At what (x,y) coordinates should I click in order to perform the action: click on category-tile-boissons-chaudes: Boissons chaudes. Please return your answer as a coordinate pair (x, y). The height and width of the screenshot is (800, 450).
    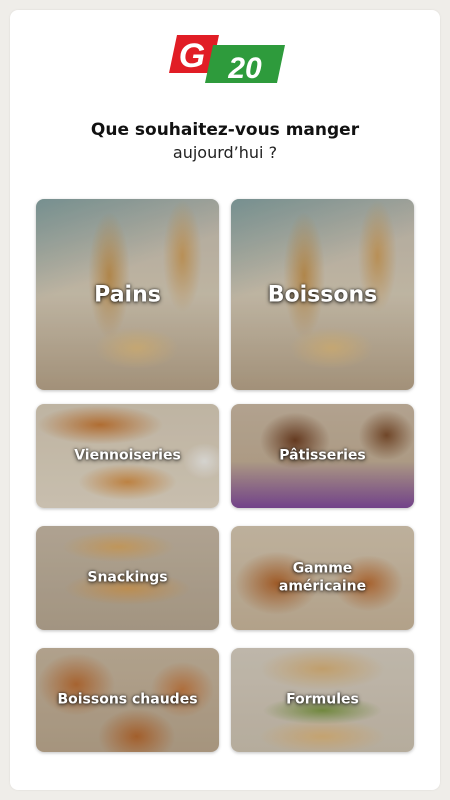
    Looking at the image, I should click on (127, 700).